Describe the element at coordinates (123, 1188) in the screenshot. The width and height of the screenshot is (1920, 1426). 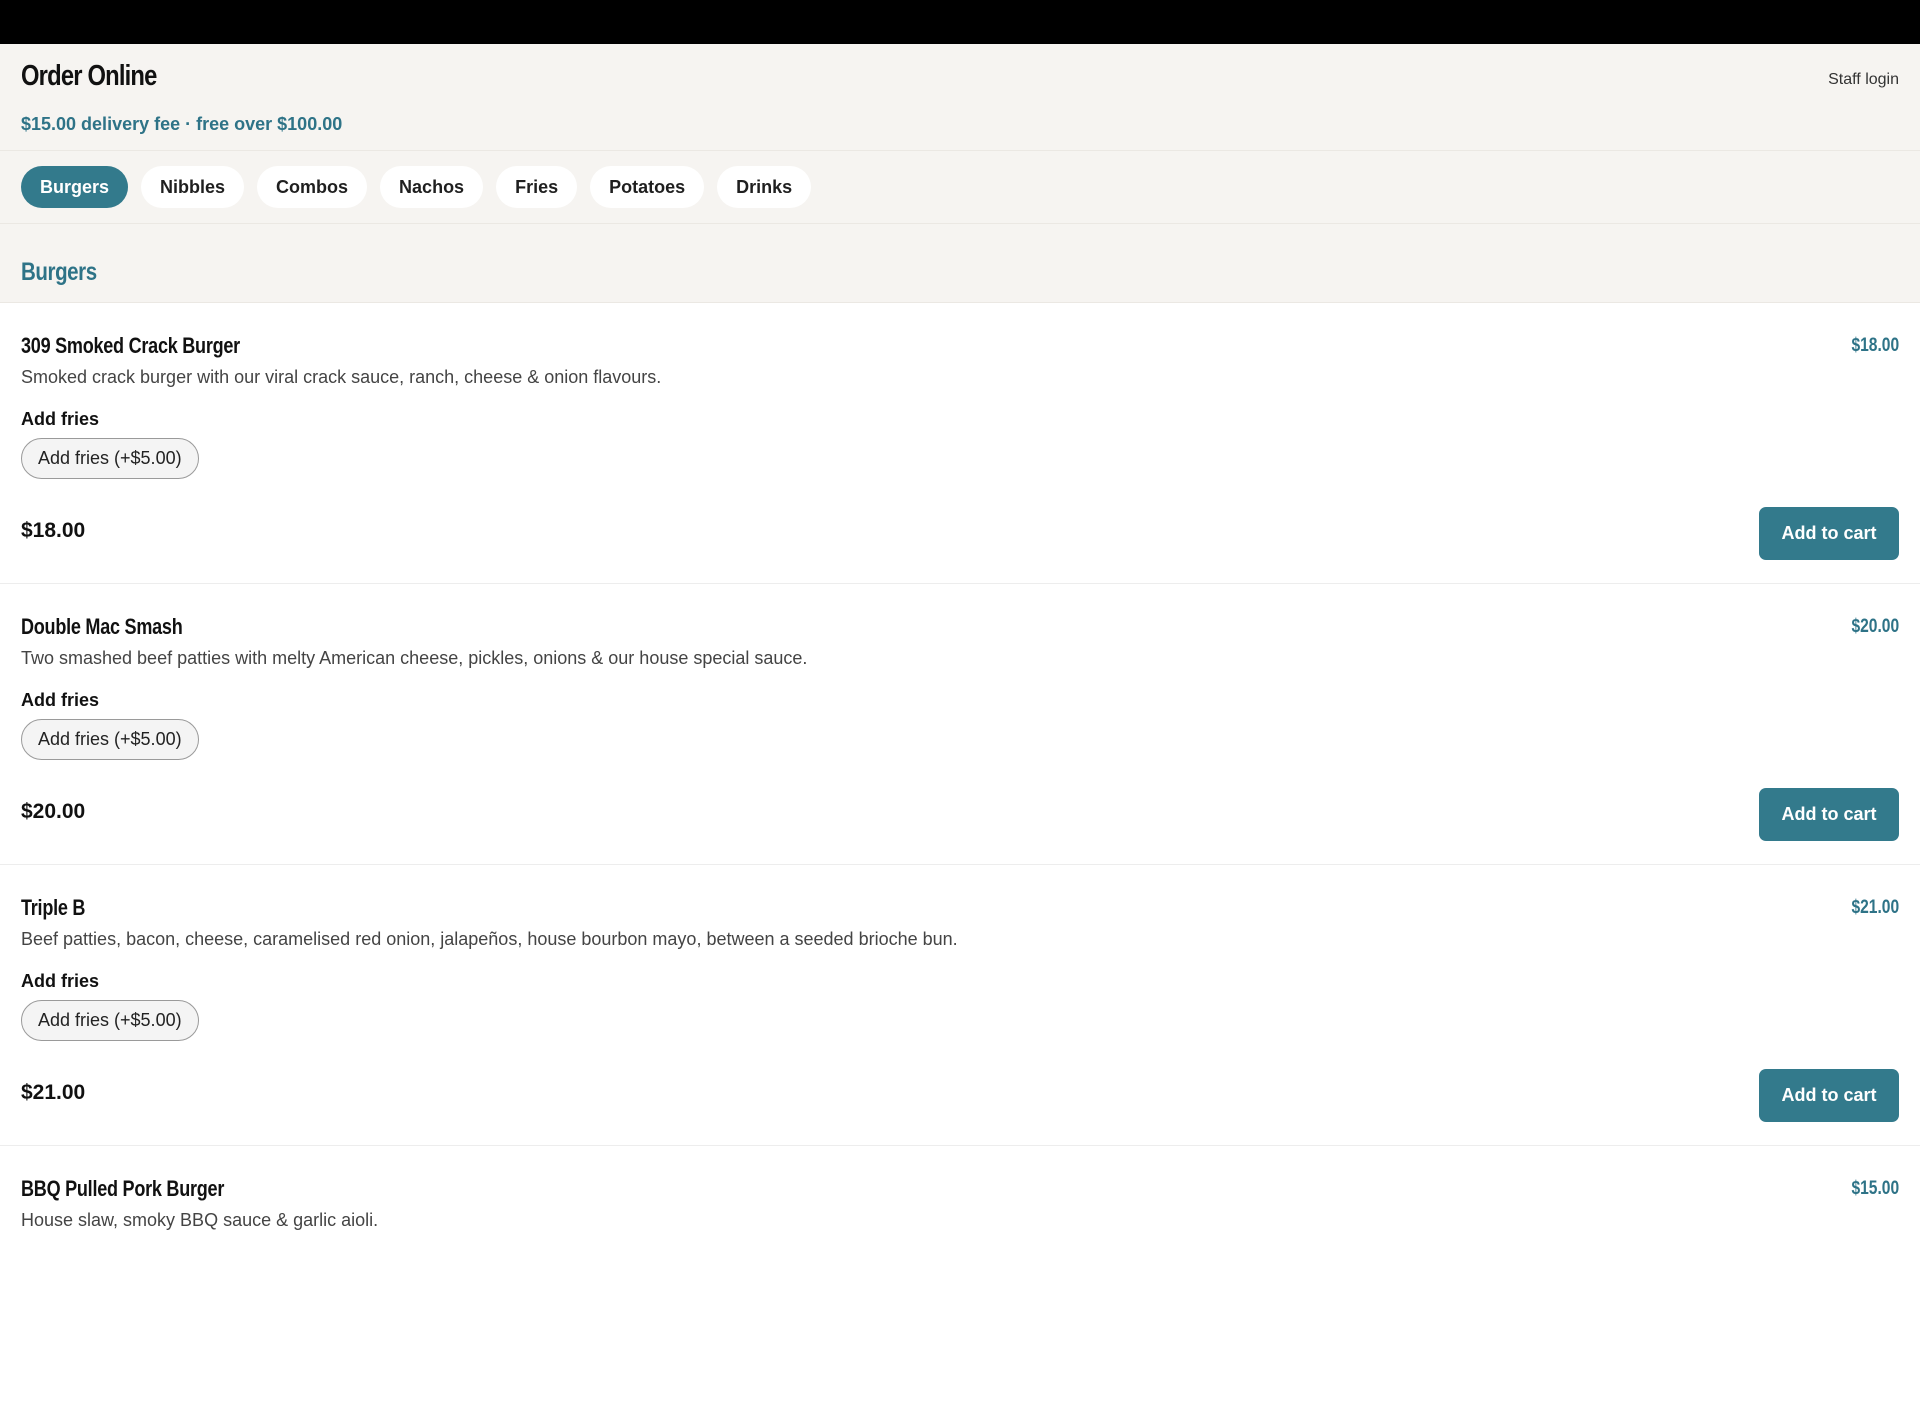
I see `item-name: BBQ Pulled Pork Burger` at that location.